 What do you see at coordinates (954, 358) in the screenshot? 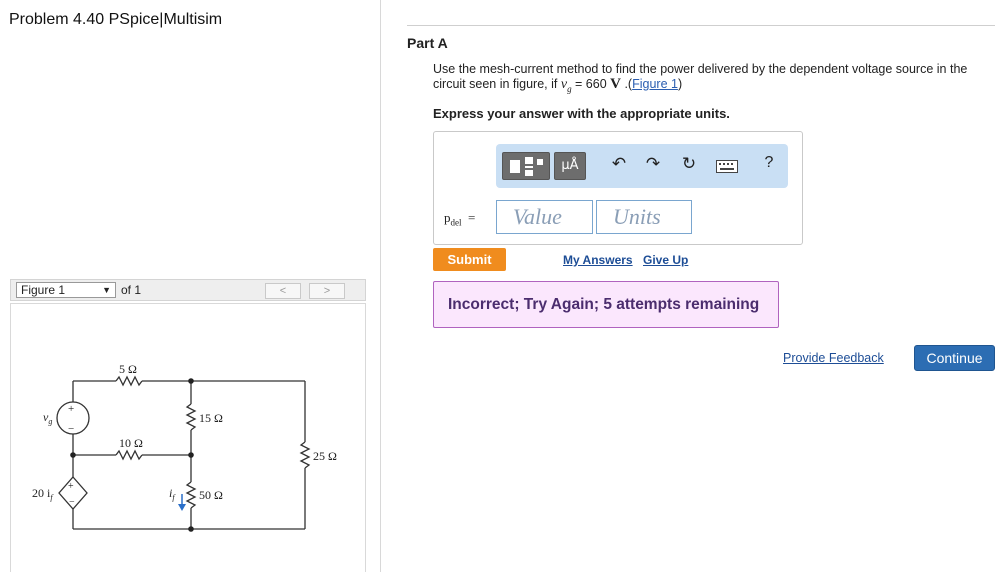
I see `continue-button: Continue` at bounding box center [954, 358].